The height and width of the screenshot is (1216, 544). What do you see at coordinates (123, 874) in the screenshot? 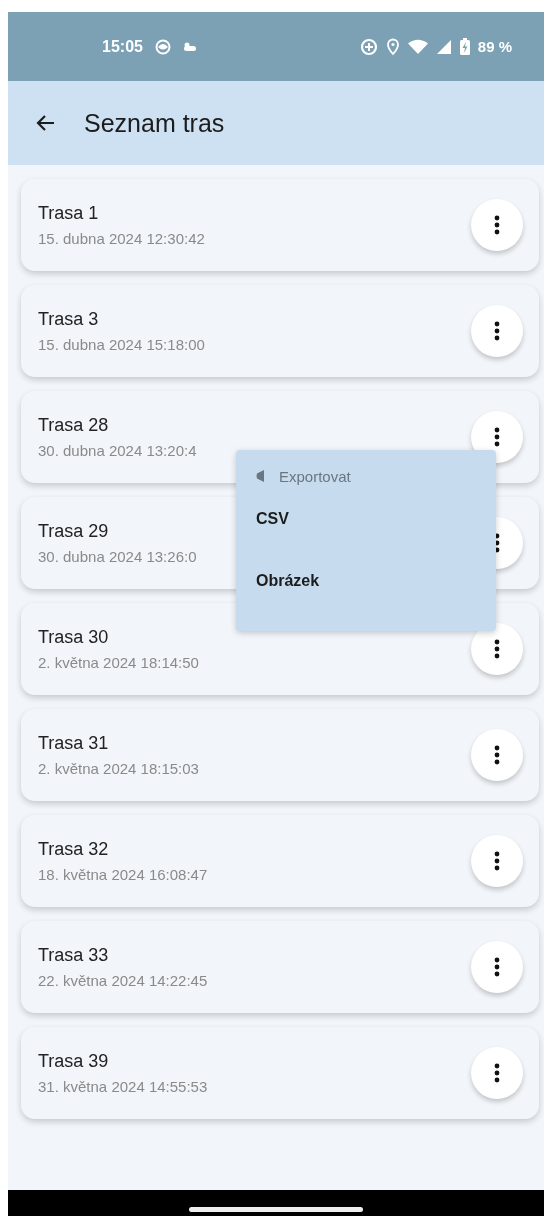
I see `route-date: 18. května 2024 16:08:47` at bounding box center [123, 874].